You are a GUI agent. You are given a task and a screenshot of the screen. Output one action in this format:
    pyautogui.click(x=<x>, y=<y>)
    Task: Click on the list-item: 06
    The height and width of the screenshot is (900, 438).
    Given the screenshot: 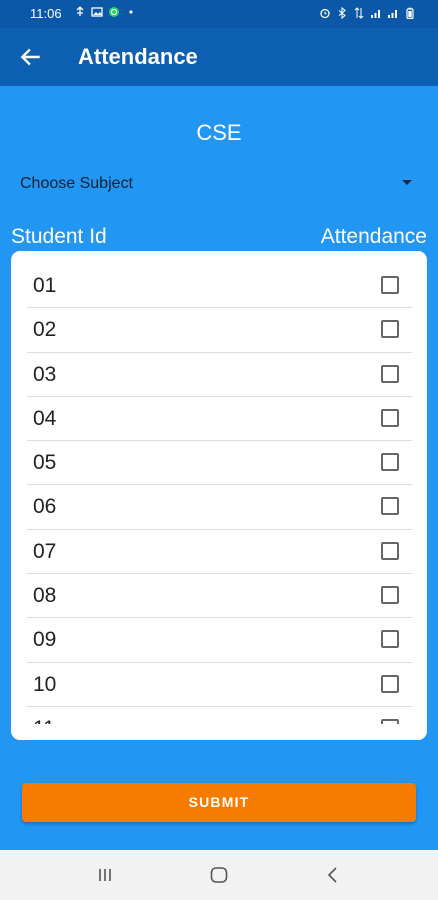 What is the action you would take?
    pyautogui.click(x=219, y=507)
    